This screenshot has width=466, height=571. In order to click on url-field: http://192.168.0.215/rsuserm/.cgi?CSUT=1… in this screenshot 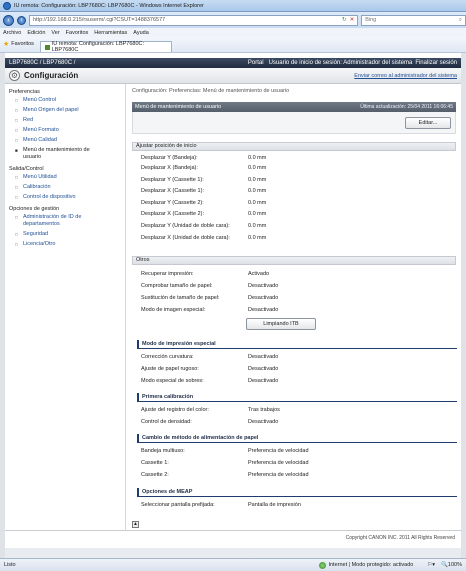, I will do `click(193, 20)`.